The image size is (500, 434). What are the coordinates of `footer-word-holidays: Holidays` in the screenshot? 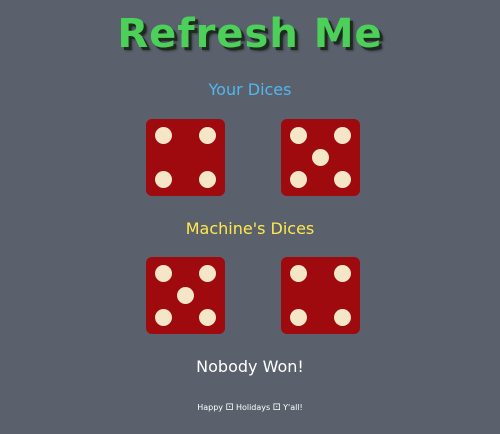 It's located at (253, 407).